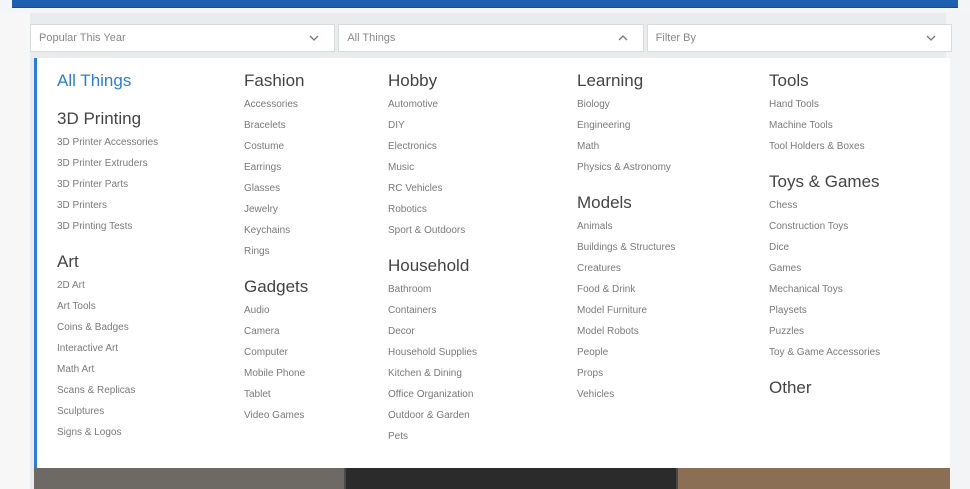 The width and height of the screenshot is (970, 489). What do you see at coordinates (626, 394) in the screenshot?
I see `subcategory-link: Vehicles` at bounding box center [626, 394].